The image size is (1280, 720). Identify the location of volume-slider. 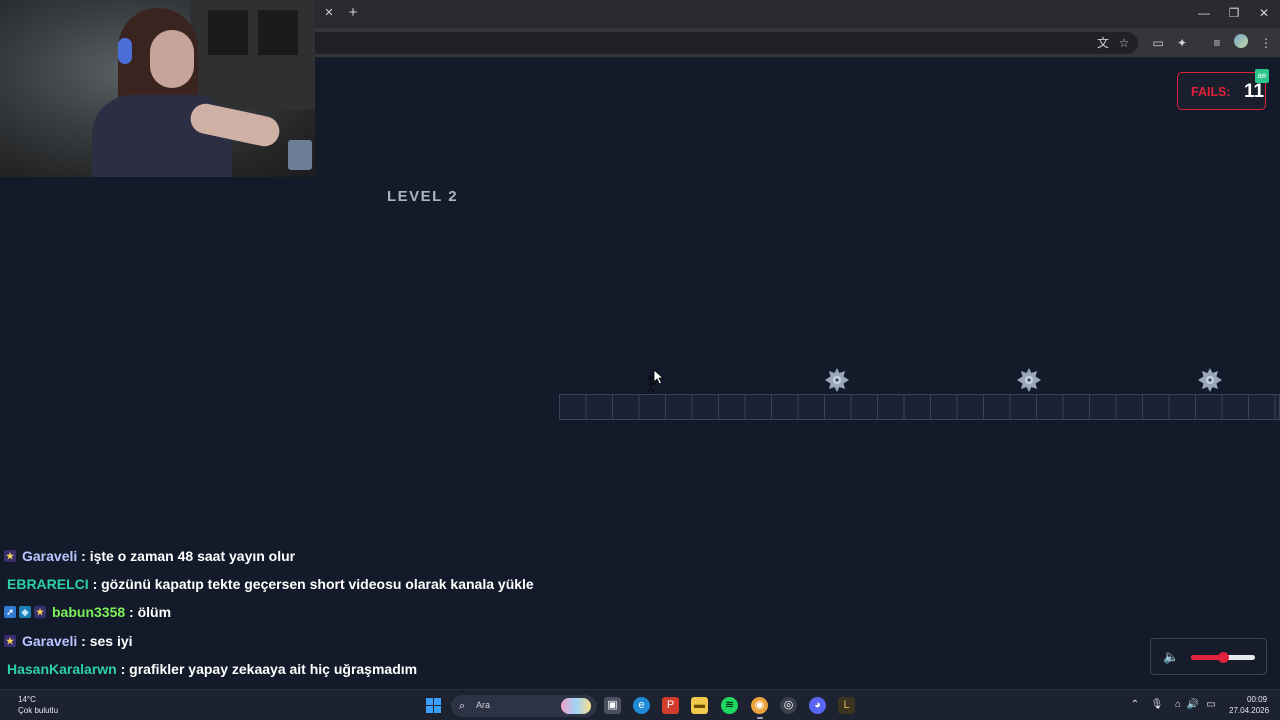
(1223, 657).